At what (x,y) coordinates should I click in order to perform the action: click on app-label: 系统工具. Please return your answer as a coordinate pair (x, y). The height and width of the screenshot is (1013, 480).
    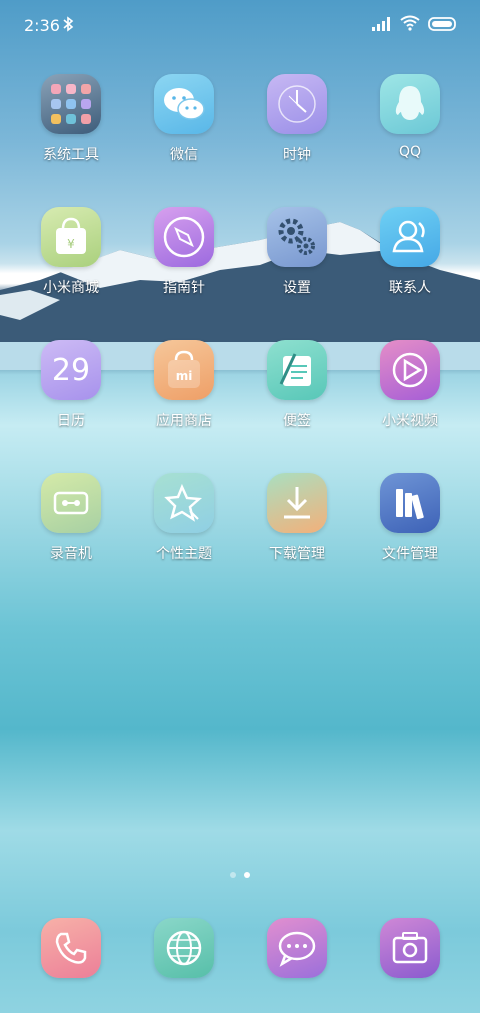
    Looking at the image, I should click on (71, 155).